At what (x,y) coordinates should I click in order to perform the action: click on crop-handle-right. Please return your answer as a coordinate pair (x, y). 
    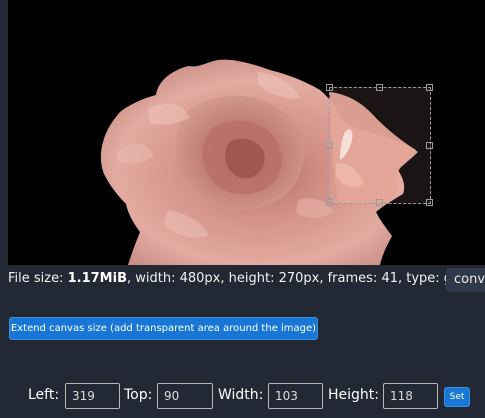
    Looking at the image, I should click on (429, 145).